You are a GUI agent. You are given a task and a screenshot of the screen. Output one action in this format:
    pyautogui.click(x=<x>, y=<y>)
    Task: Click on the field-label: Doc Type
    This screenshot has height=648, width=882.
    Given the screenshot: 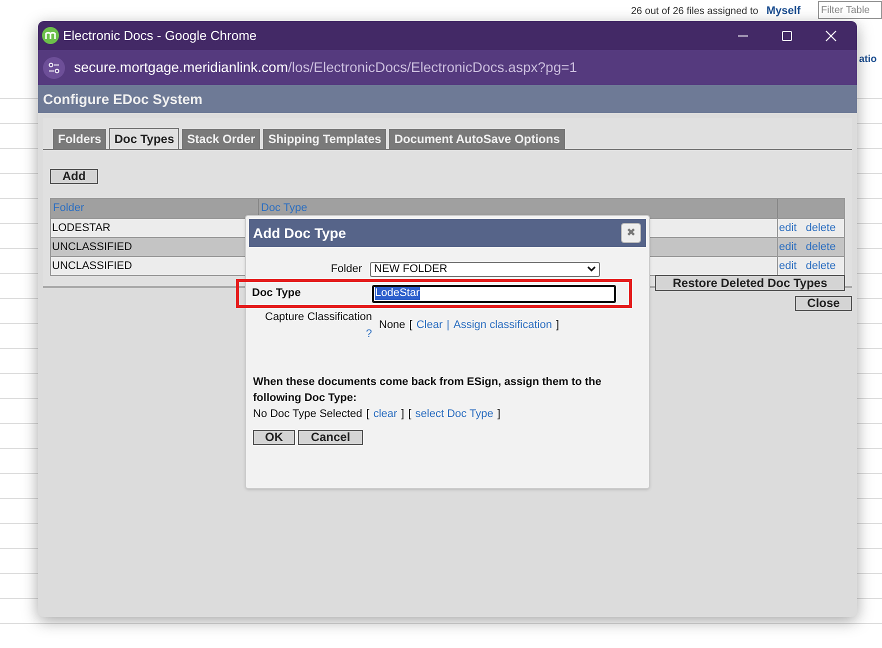 What is the action you would take?
    pyautogui.click(x=276, y=294)
    